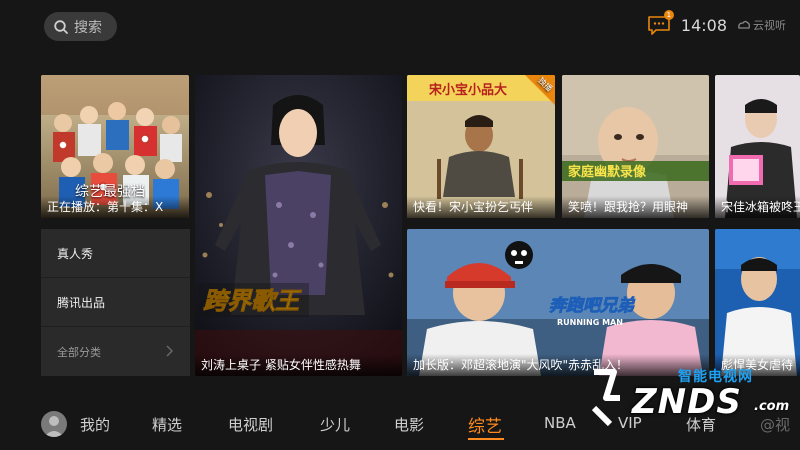  What do you see at coordinates (590, 322) in the screenshot?
I see `running-man-logo-en: RUNNING MAN` at bounding box center [590, 322].